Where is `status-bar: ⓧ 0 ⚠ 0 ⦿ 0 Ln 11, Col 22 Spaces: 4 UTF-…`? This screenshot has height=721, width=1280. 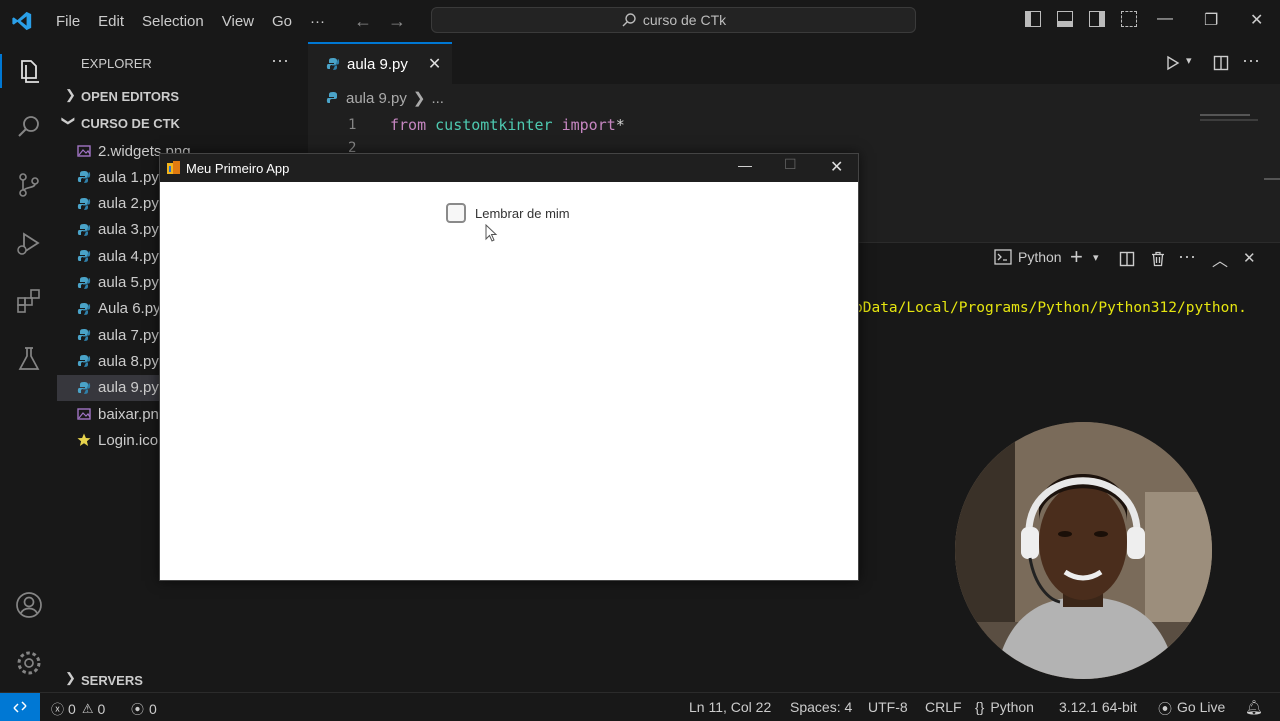 status-bar: ⓧ 0 ⚠ 0 ⦿ 0 Ln 11, Col 22 Spaces: 4 UTF-… is located at coordinates (640, 706).